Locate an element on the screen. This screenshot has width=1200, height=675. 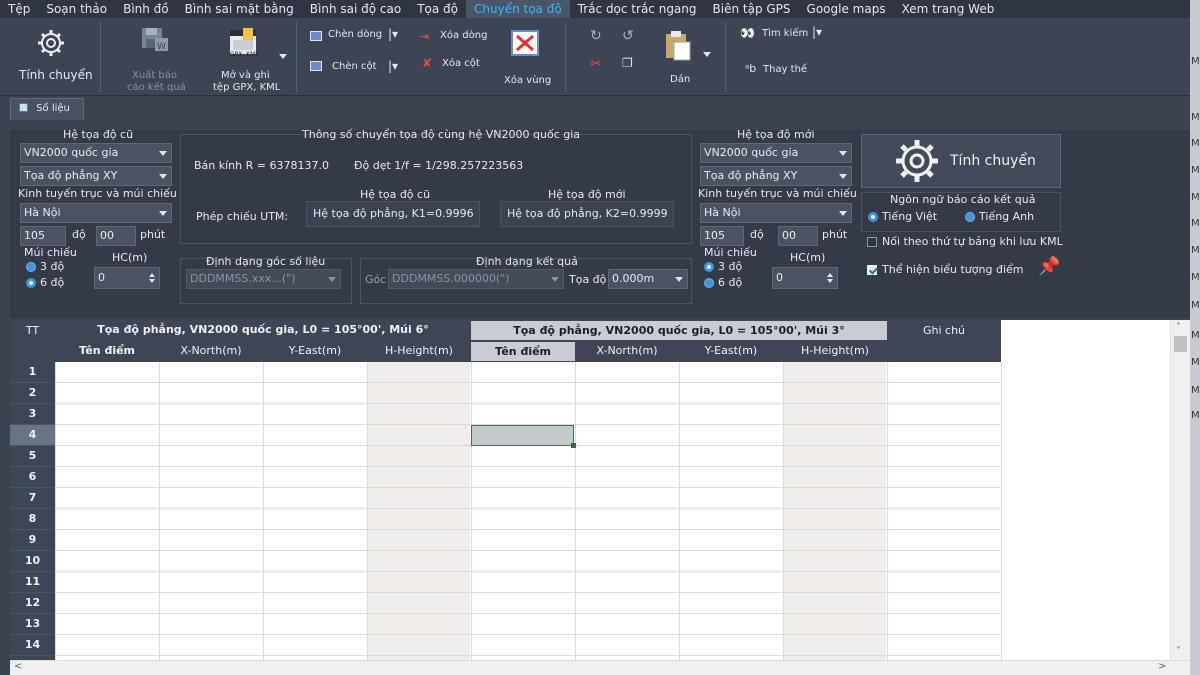
background-window-edge: MMM MMM MMM MMM M is located at coordinates (1195, 337).